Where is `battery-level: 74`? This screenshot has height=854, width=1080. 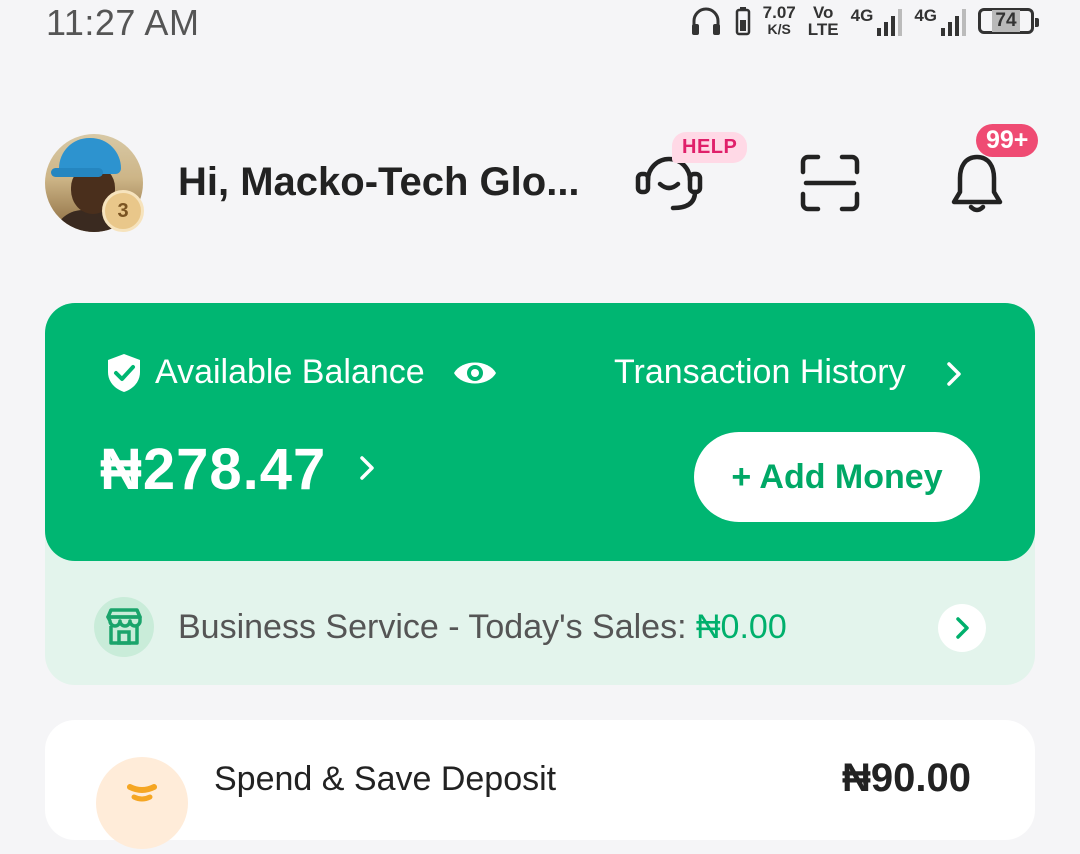
battery-level: 74 is located at coordinates (1006, 21).